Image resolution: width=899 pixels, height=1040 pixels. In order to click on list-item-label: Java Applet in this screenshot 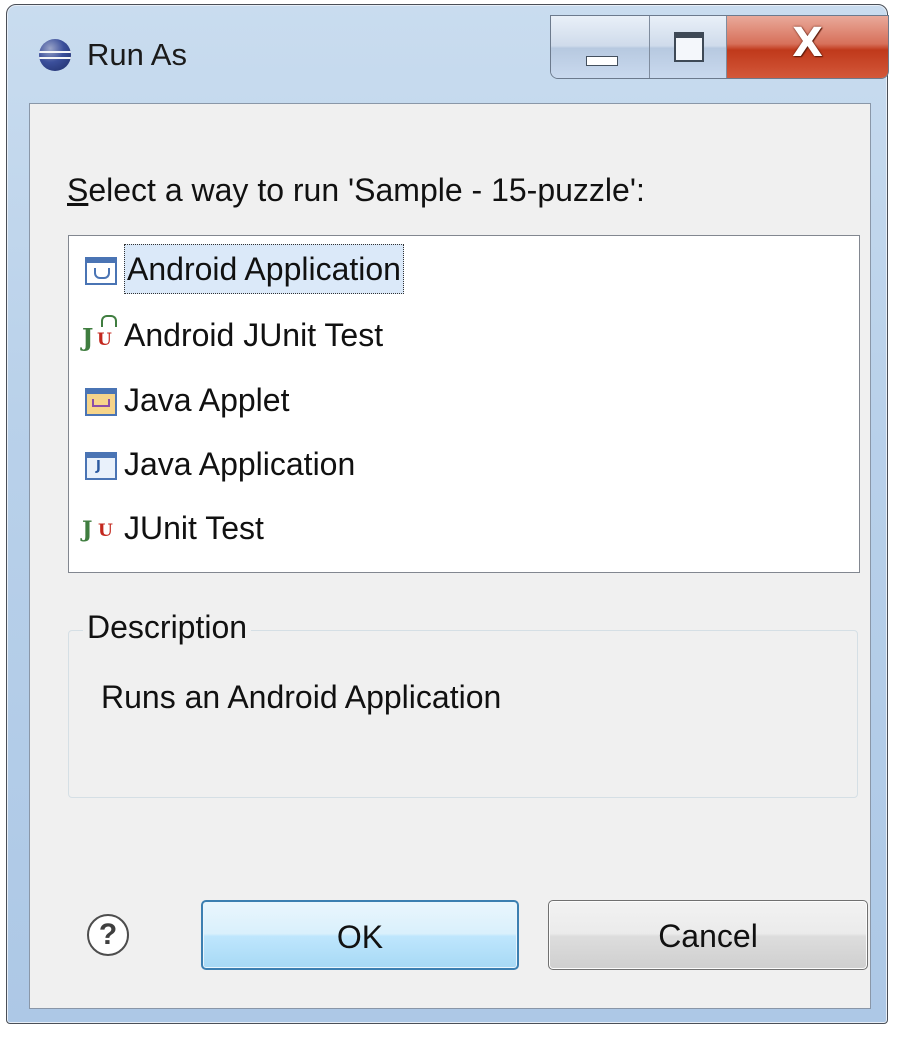, I will do `click(207, 399)`.